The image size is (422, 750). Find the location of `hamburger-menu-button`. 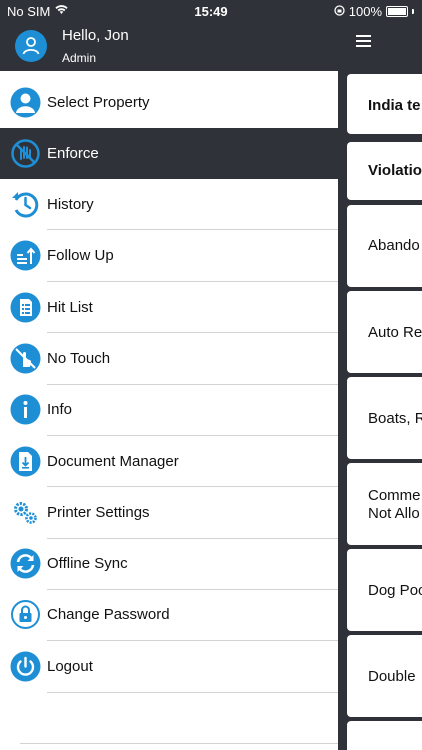

hamburger-menu-button is located at coordinates (365, 42).